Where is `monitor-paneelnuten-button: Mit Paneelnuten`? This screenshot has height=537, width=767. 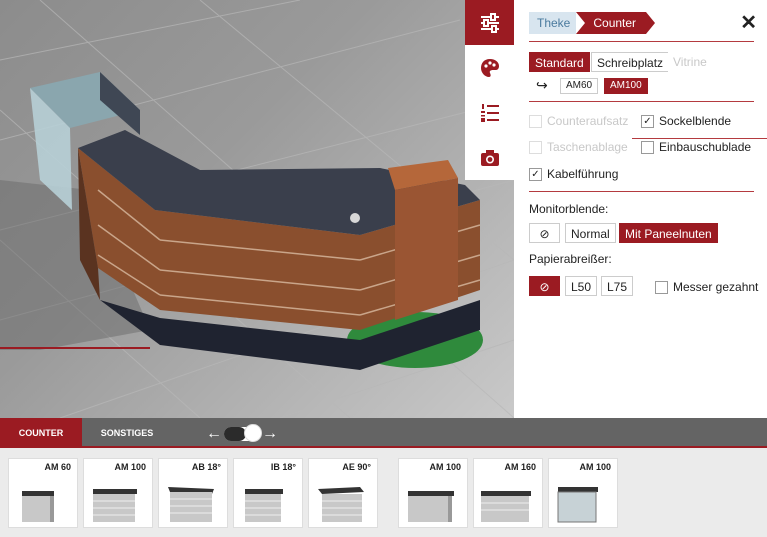
monitor-paneelnuten-button: Mit Paneelnuten is located at coordinates (668, 233).